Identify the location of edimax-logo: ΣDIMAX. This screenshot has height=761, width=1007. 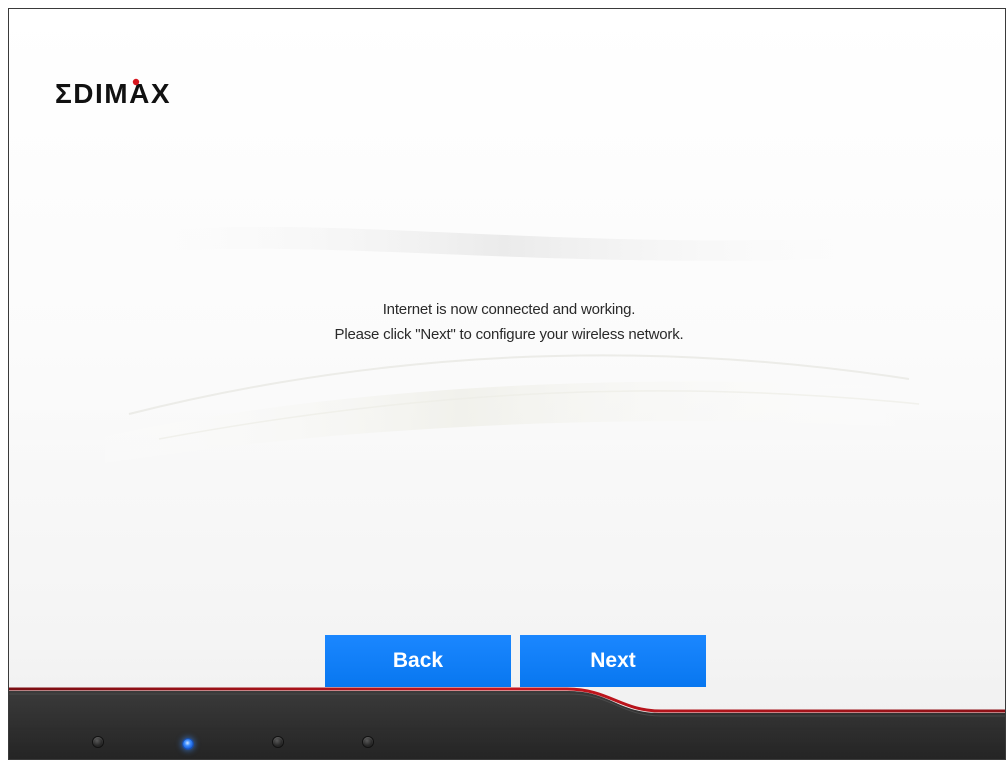
(113, 93).